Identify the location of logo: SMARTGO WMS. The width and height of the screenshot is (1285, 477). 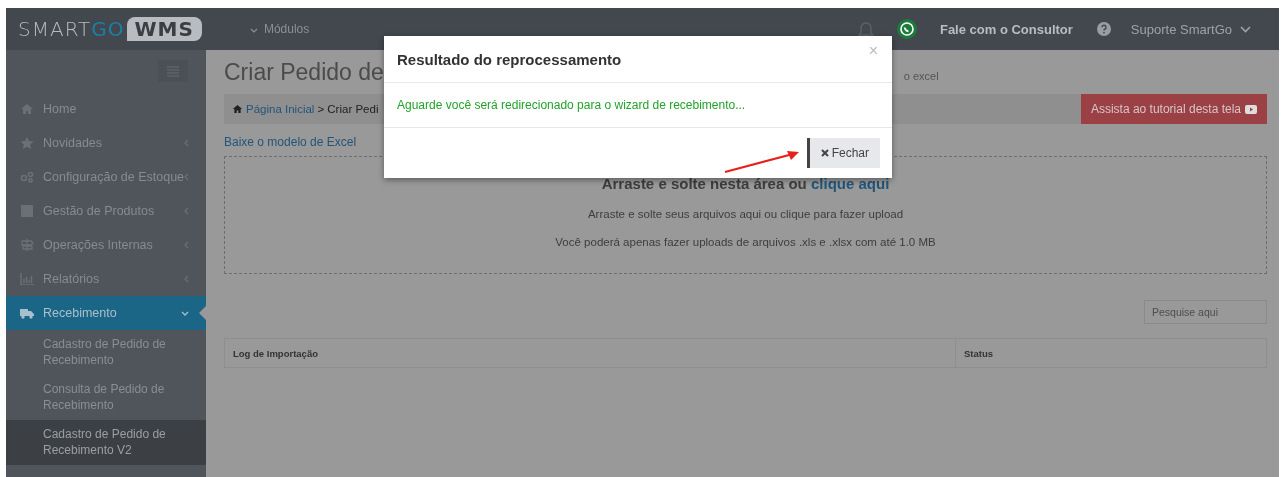
(110, 29).